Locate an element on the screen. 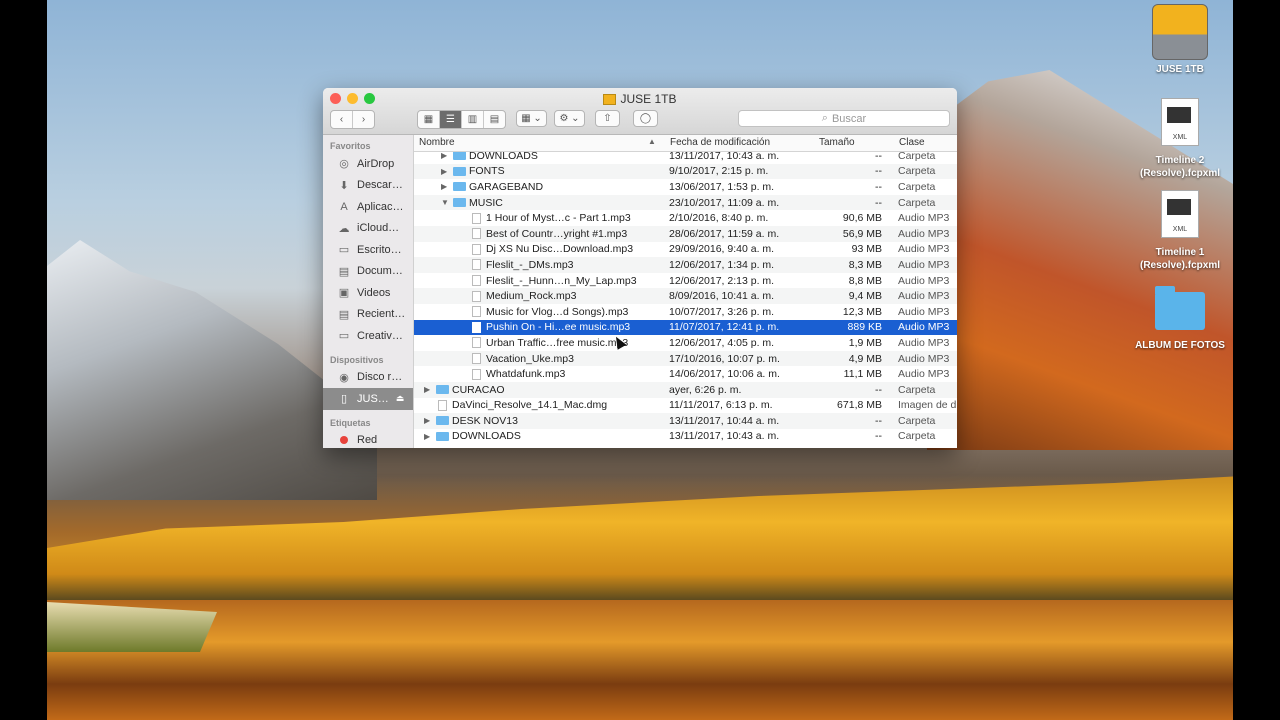 The height and width of the screenshot is (720, 1280). file-name: Pushin On - Hi…ee music.mp3 is located at coordinates (558, 327).